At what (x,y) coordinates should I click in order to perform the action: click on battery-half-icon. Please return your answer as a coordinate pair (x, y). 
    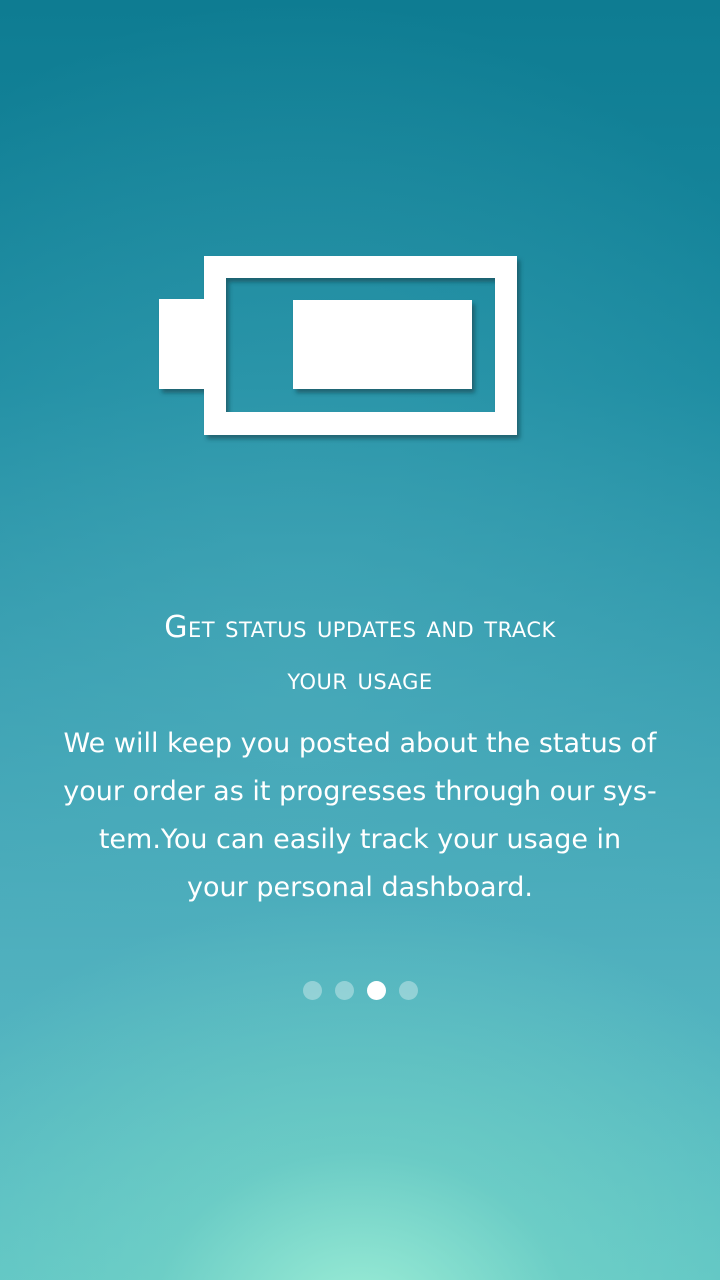
    Looking at the image, I should click on (338, 345).